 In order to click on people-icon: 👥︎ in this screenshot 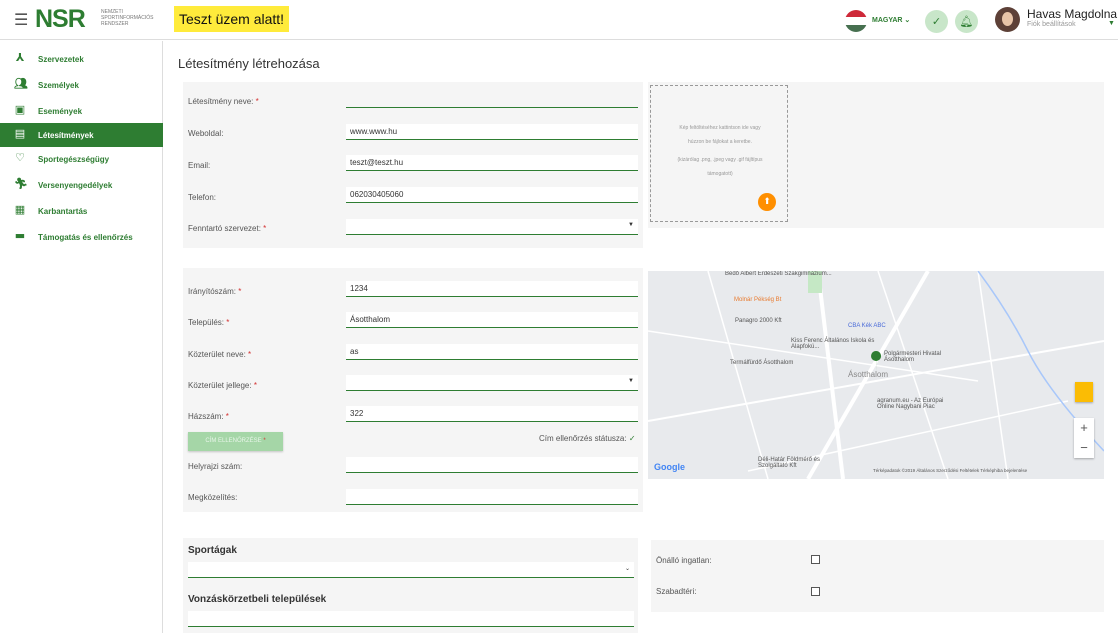, I will do `click(21, 83)`.